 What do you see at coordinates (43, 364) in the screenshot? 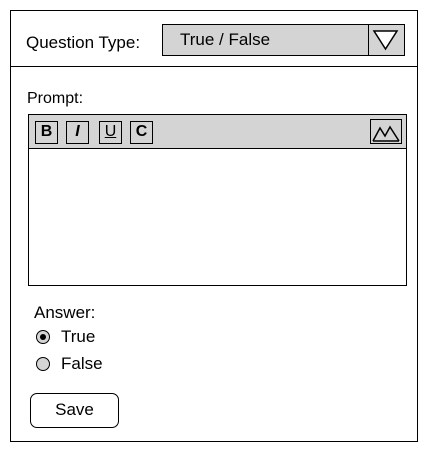
I see `radio-false` at bounding box center [43, 364].